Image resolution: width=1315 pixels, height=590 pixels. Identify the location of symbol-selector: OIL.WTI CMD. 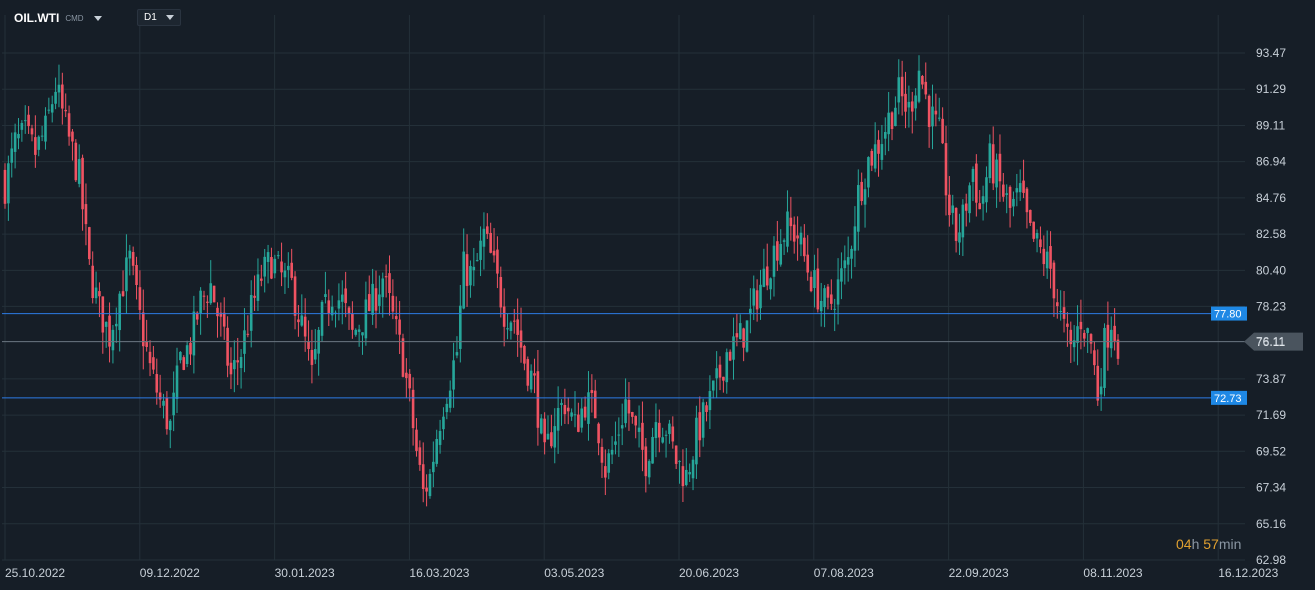
(58, 18).